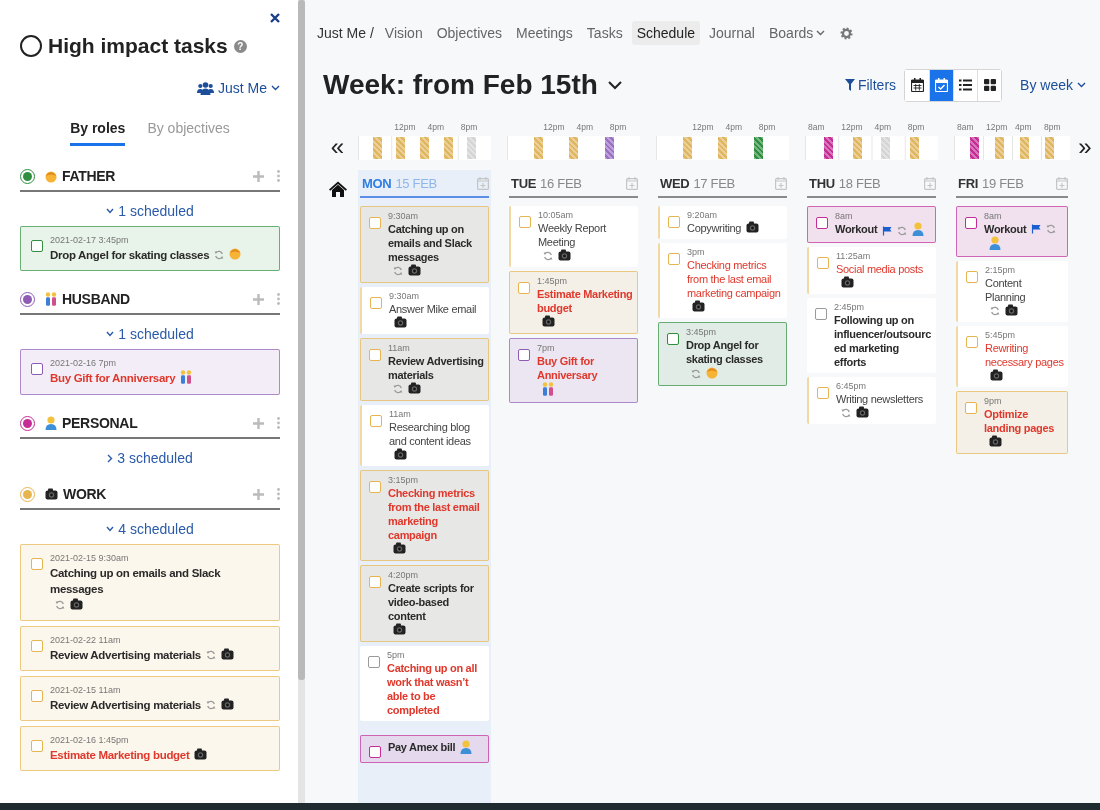 This screenshot has height=810, width=1100. I want to click on scheduled-toggle: 4 scheduled, so click(150, 529).